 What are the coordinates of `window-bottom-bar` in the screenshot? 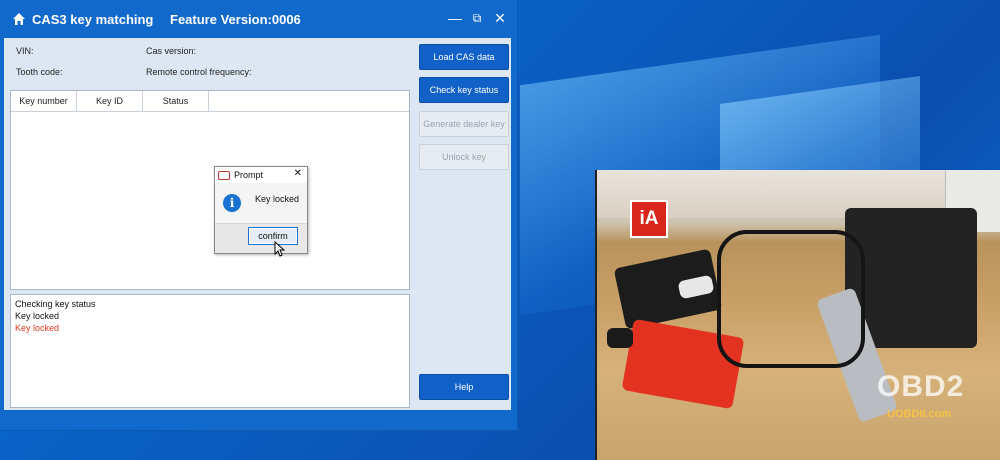 It's located at (258, 420).